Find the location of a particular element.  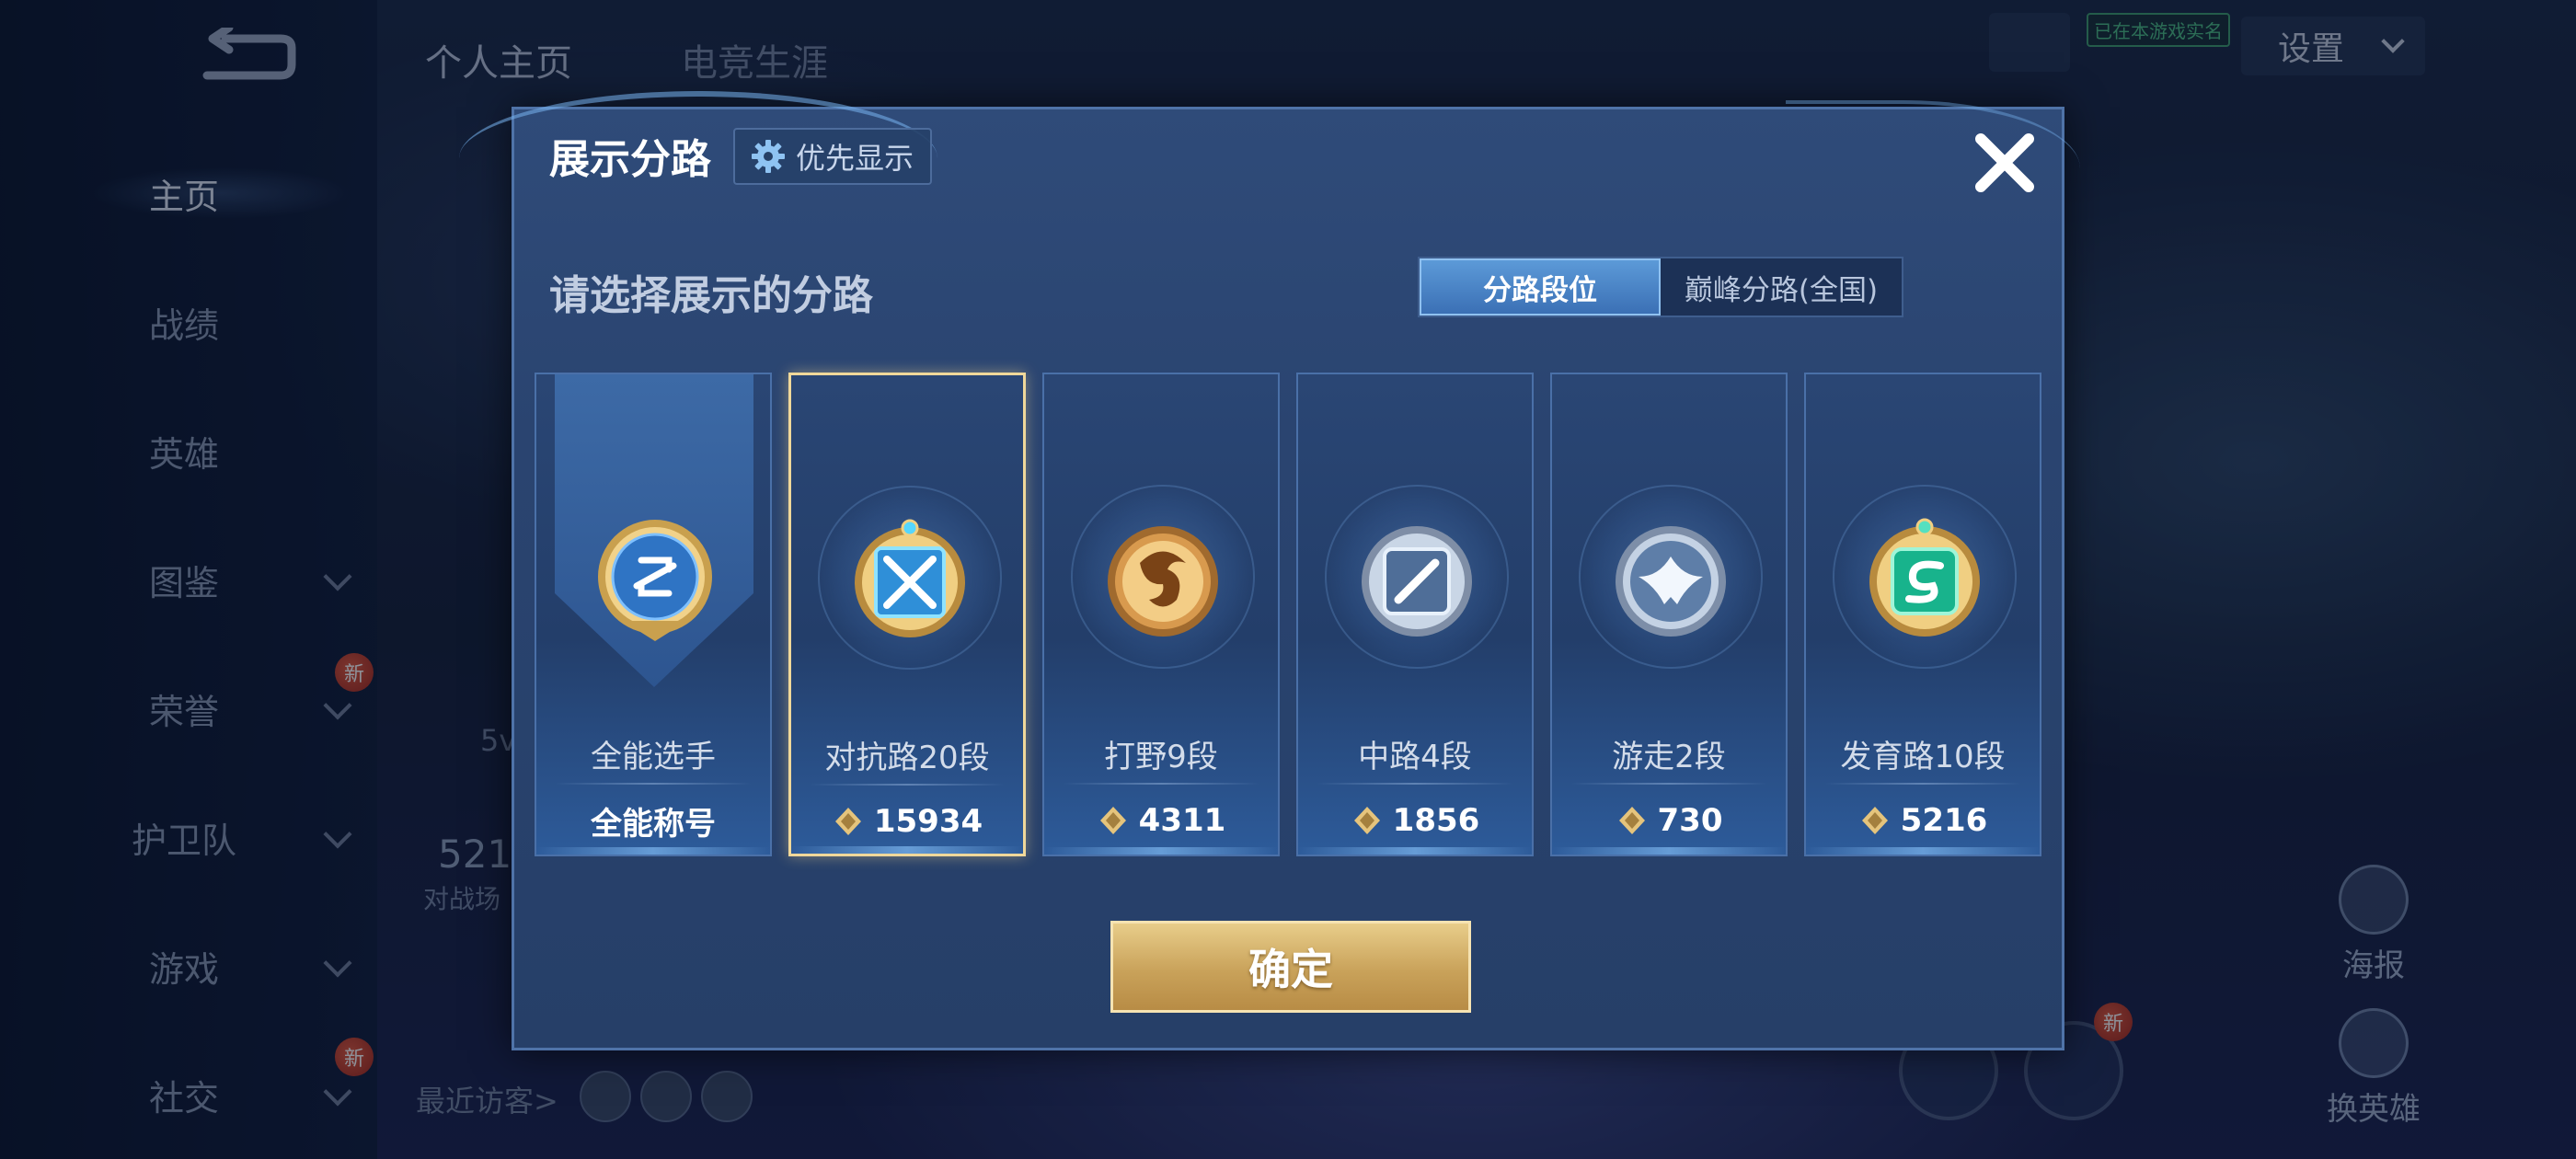

close-icon is located at coordinates (2005, 163).